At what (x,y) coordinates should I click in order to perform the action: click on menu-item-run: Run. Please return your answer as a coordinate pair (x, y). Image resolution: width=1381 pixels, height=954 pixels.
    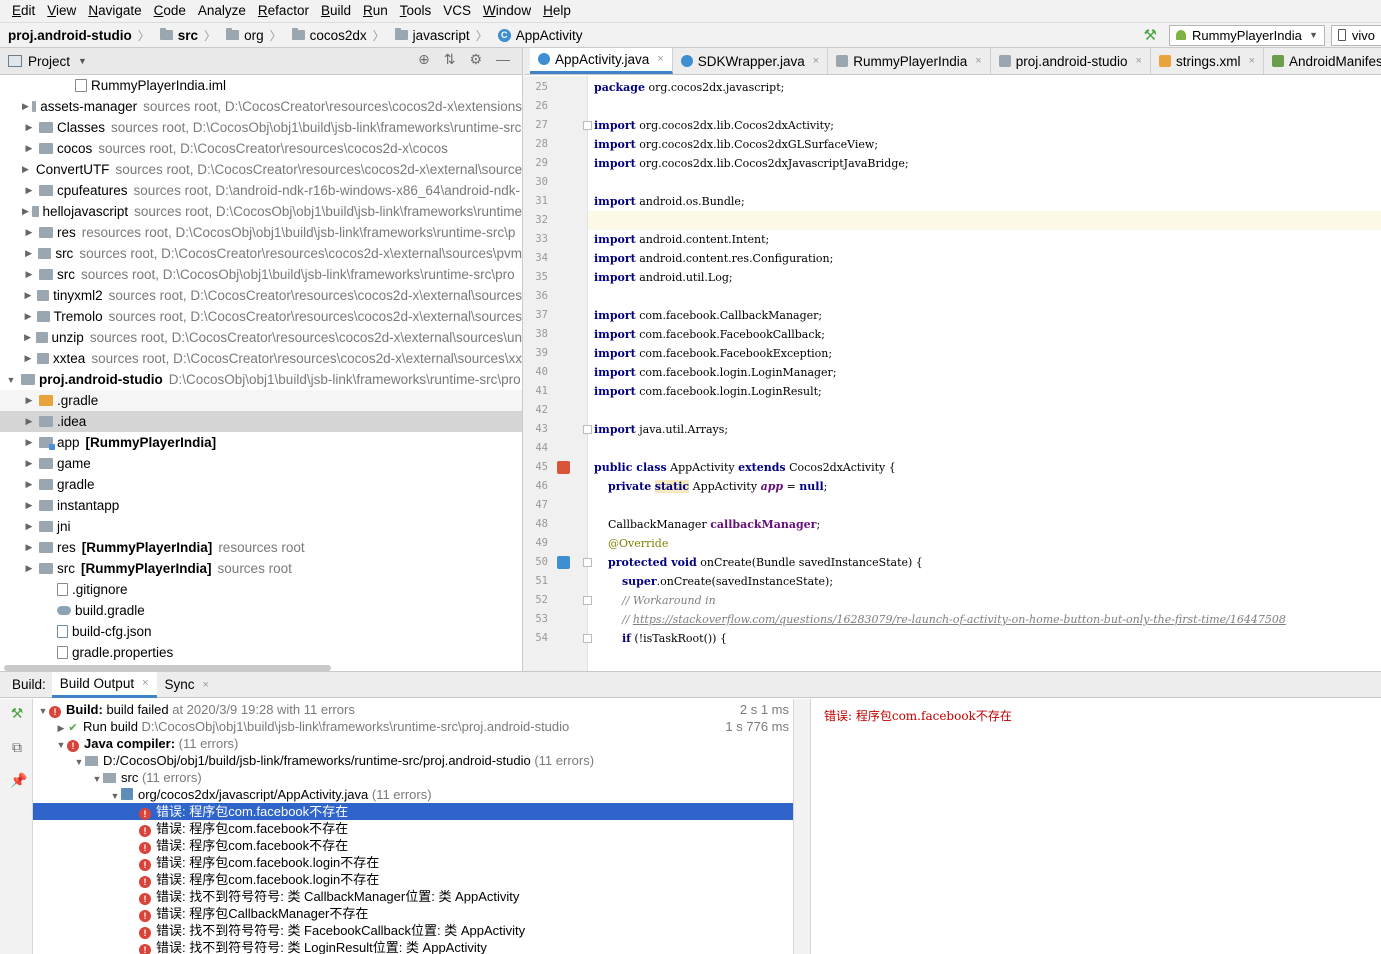
    Looking at the image, I should click on (375, 11).